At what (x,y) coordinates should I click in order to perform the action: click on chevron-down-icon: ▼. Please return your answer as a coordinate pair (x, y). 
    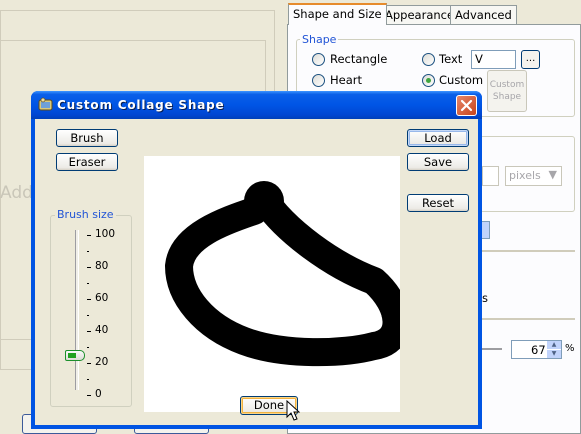
    Looking at the image, I should click on (552, 174).